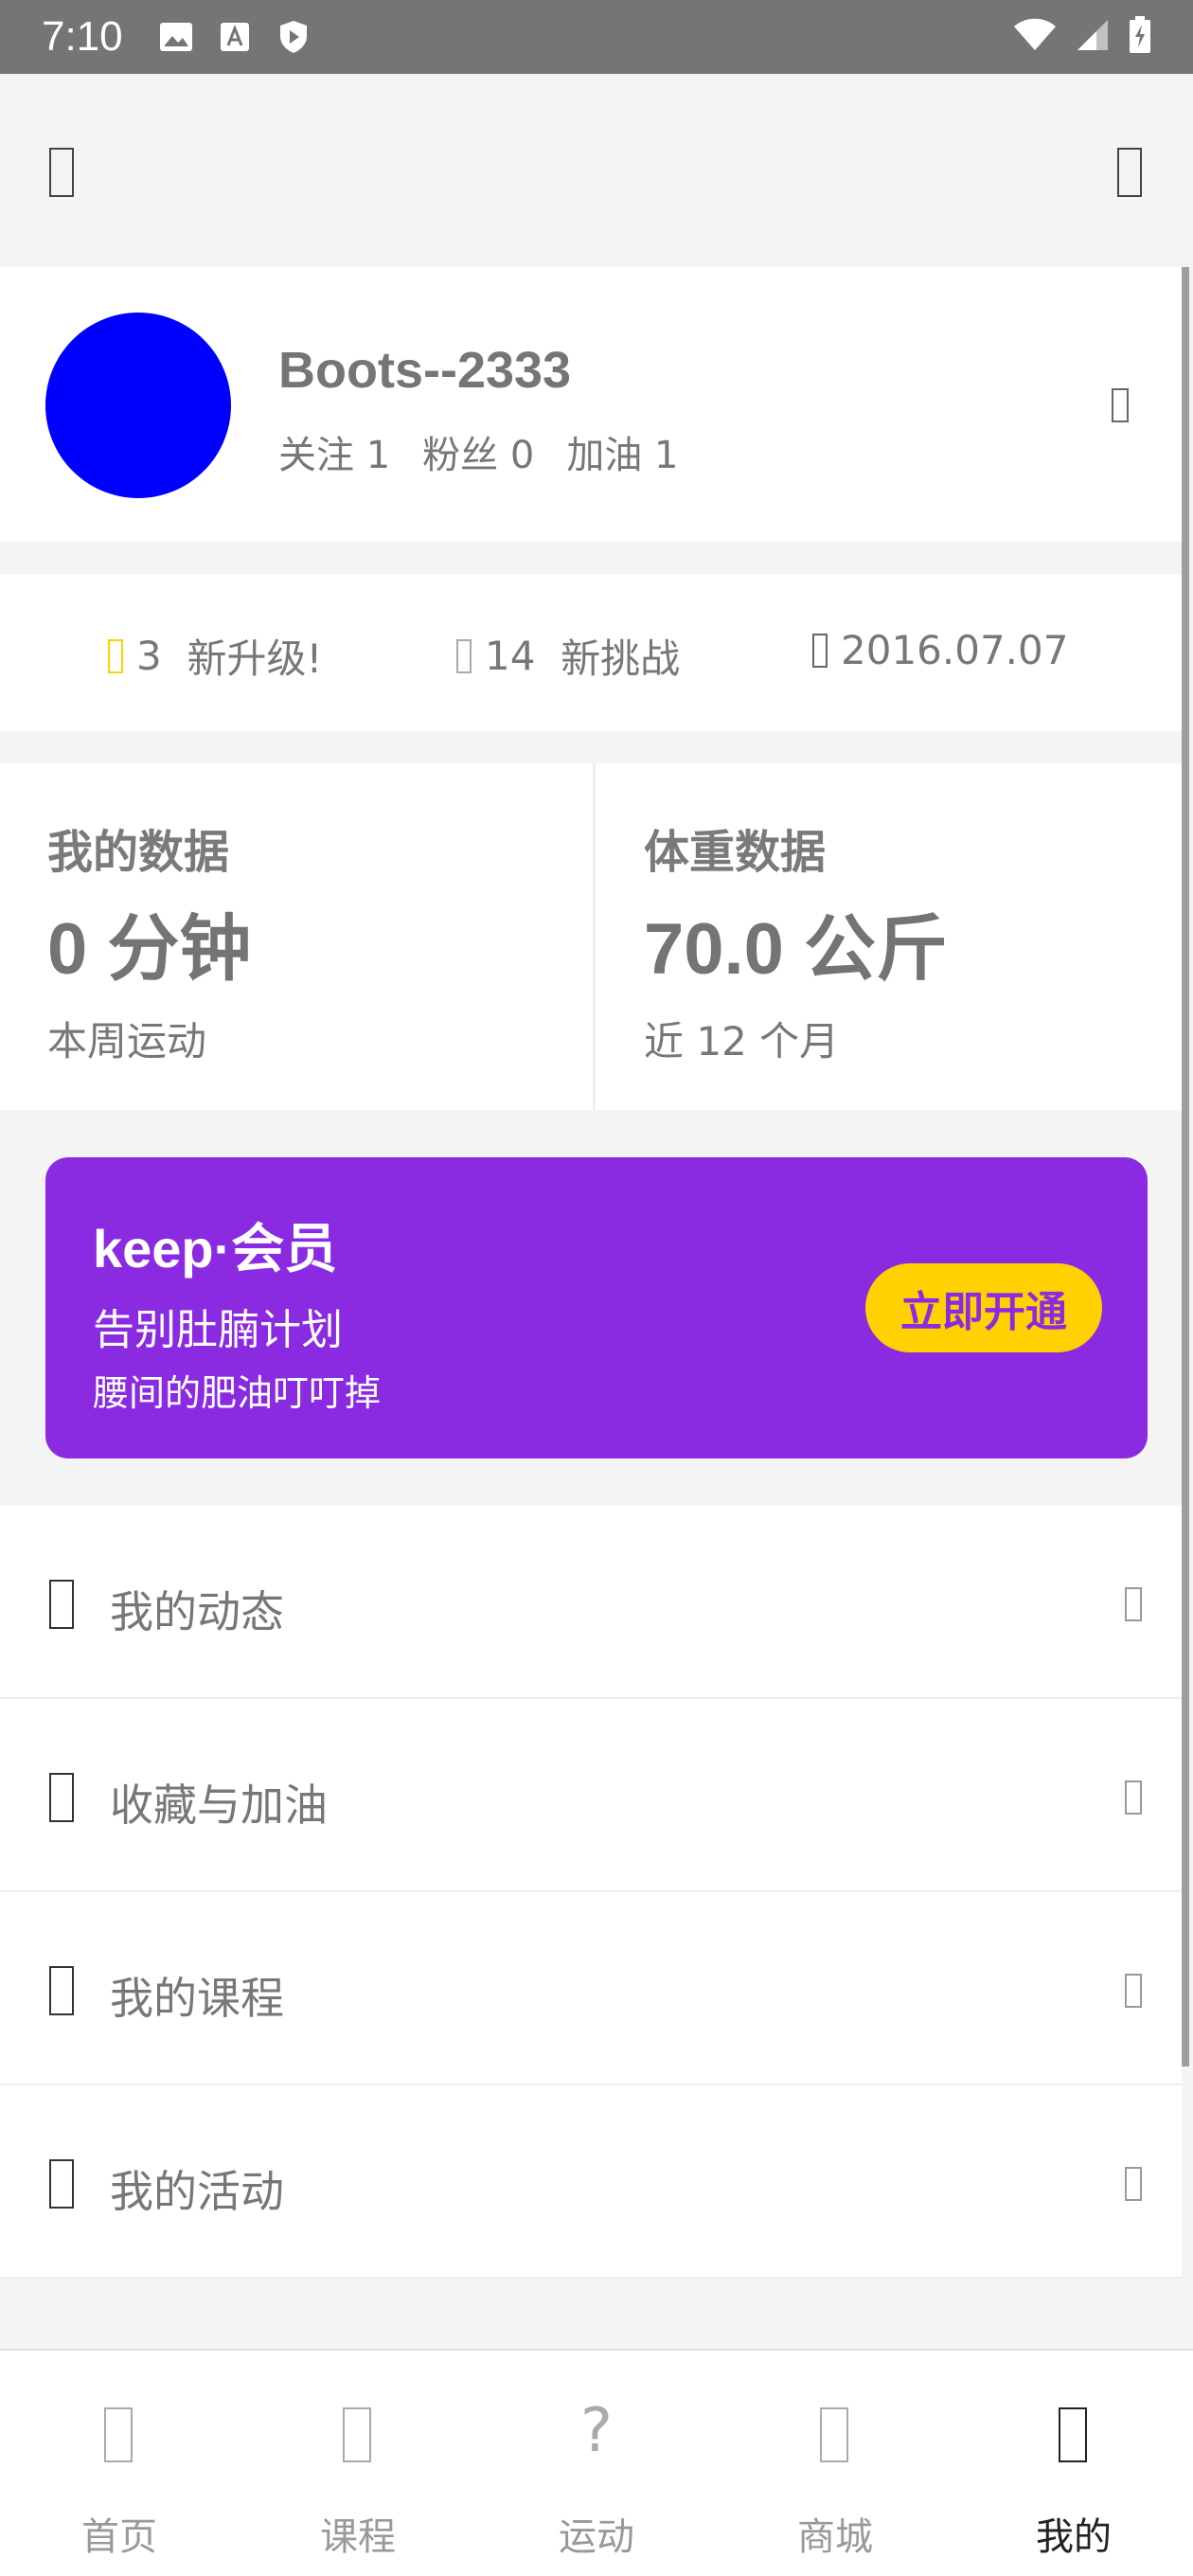 This screenshot has width=1193, height=2576. I want to click on stat-upgrade: 3 新升级!, so click(215, 656).